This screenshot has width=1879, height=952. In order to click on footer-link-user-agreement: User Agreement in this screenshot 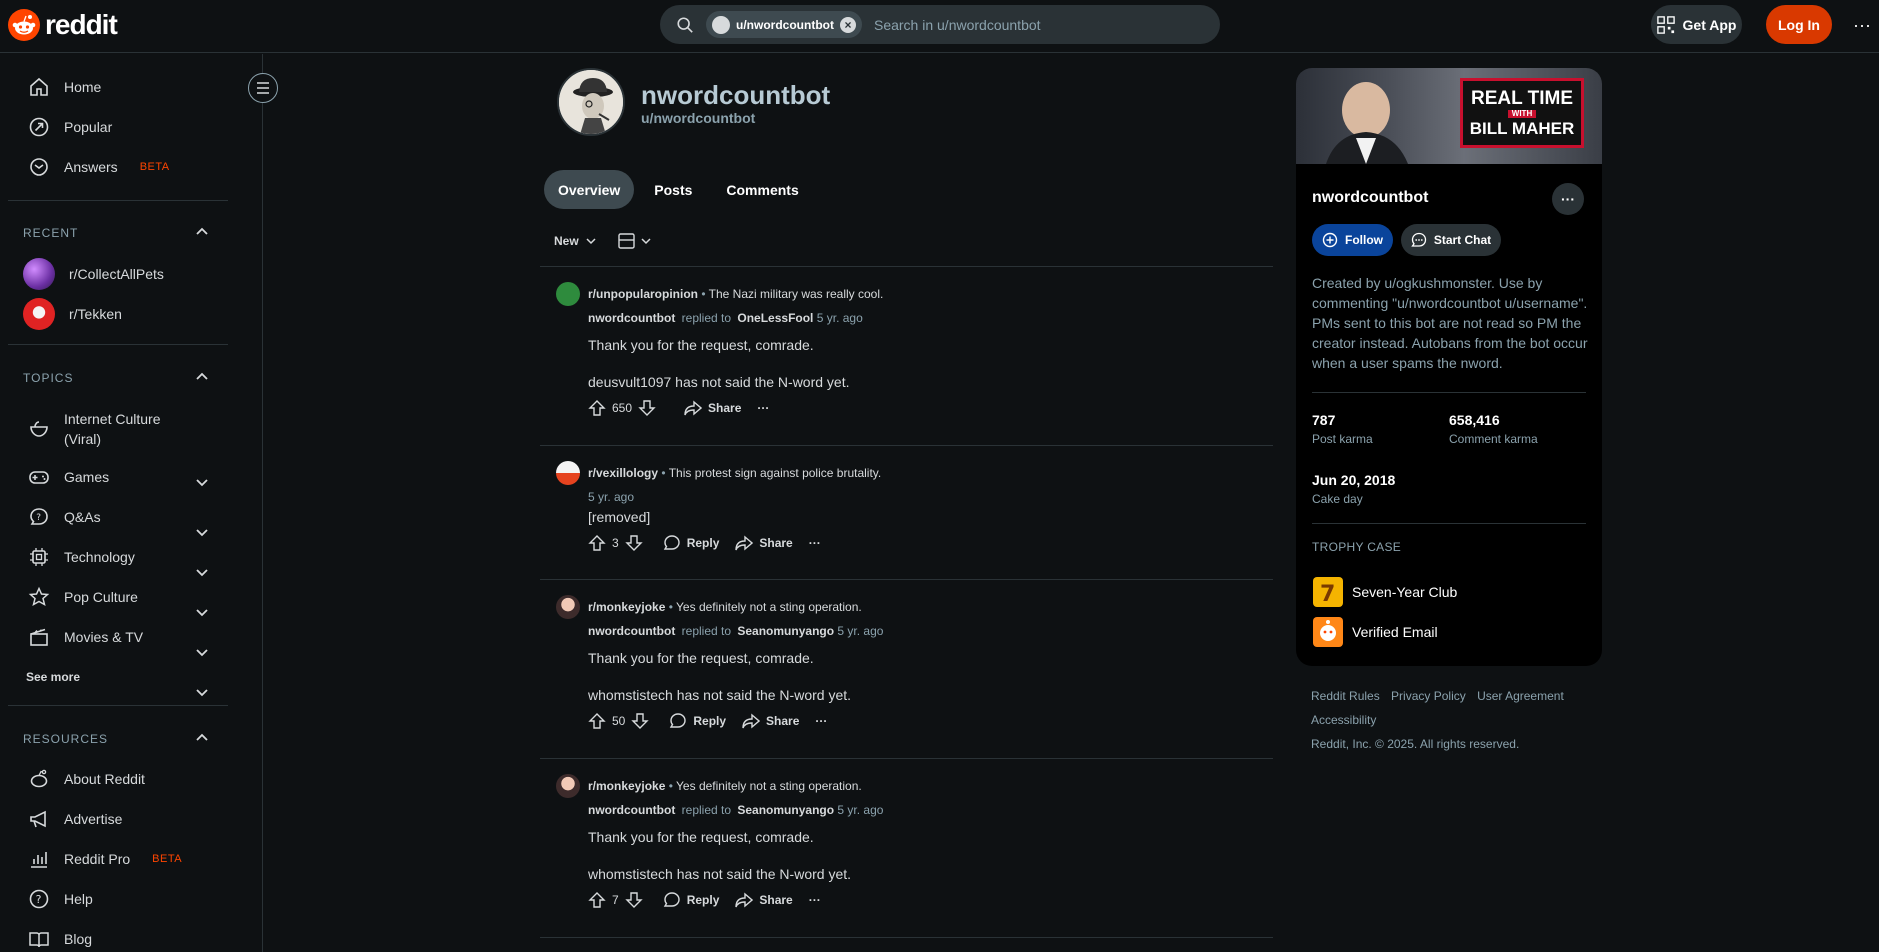, I will do `click(1520, 696)`.